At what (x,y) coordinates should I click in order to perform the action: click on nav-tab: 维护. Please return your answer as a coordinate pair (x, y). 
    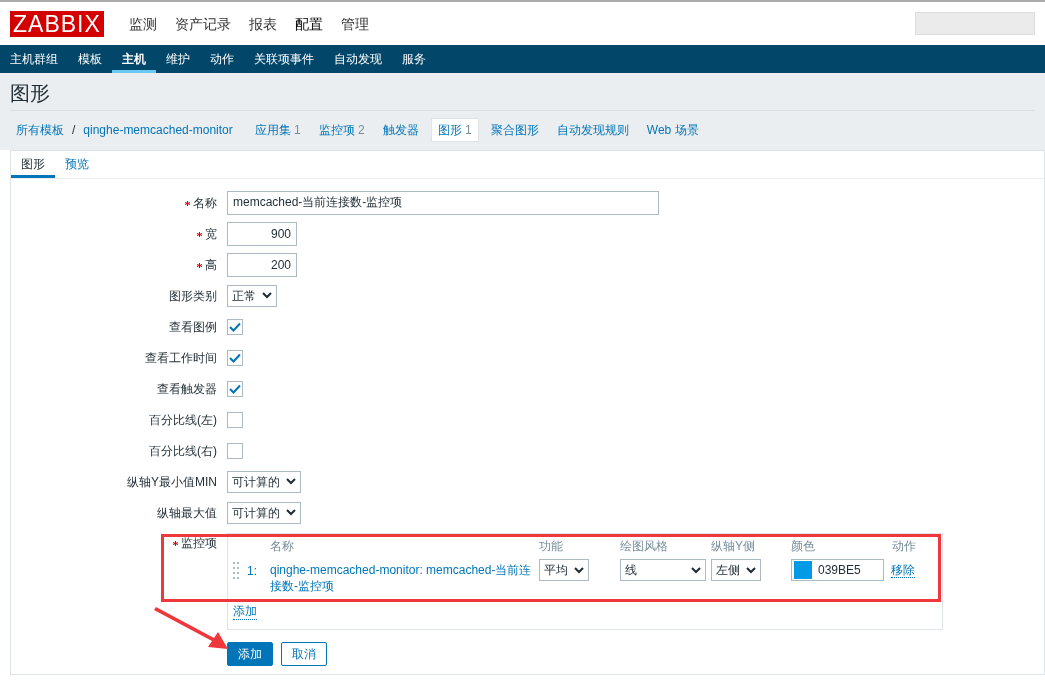
    Looking at the image, I should click on (178, 59).